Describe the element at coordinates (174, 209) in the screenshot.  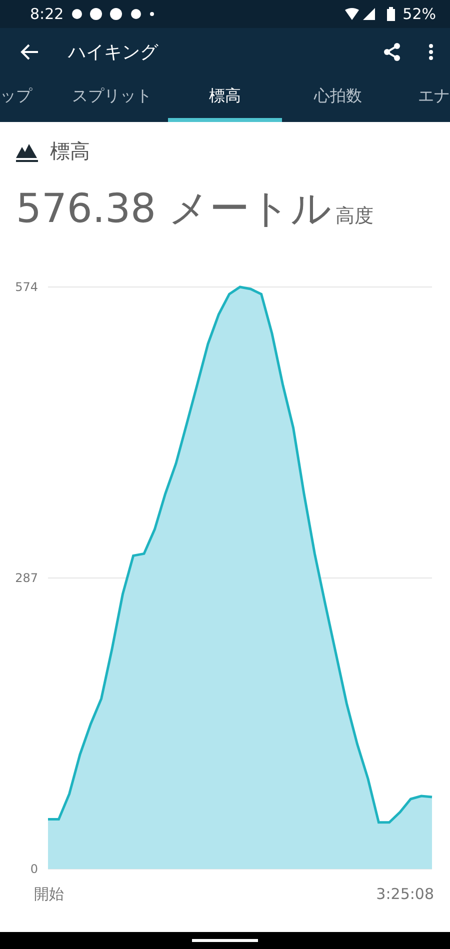
I see `elevation-value: 576.38 メートル` at that location.